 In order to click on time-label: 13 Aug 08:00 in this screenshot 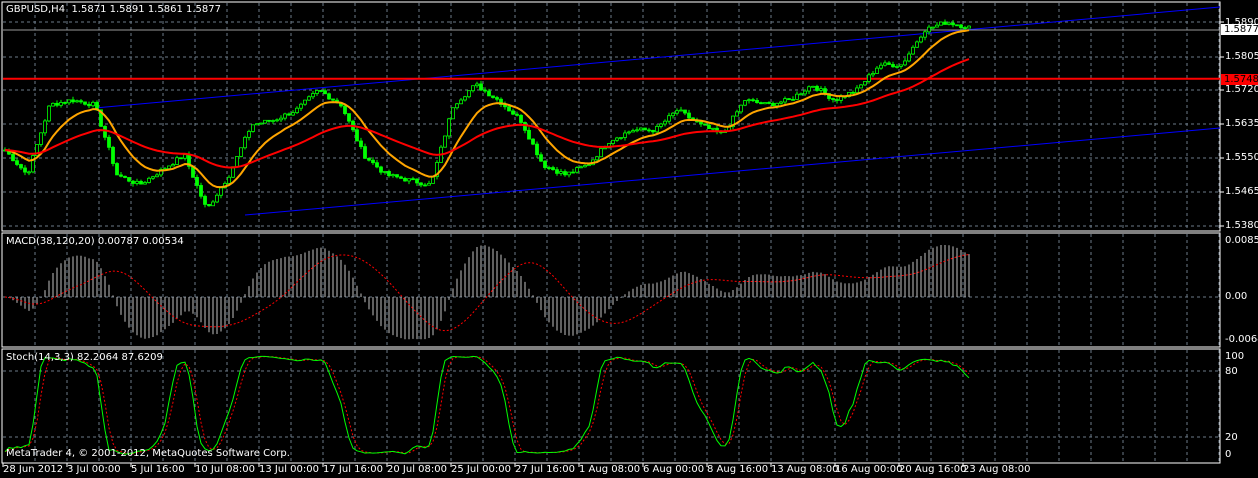, I will do `click(805, 469)`.